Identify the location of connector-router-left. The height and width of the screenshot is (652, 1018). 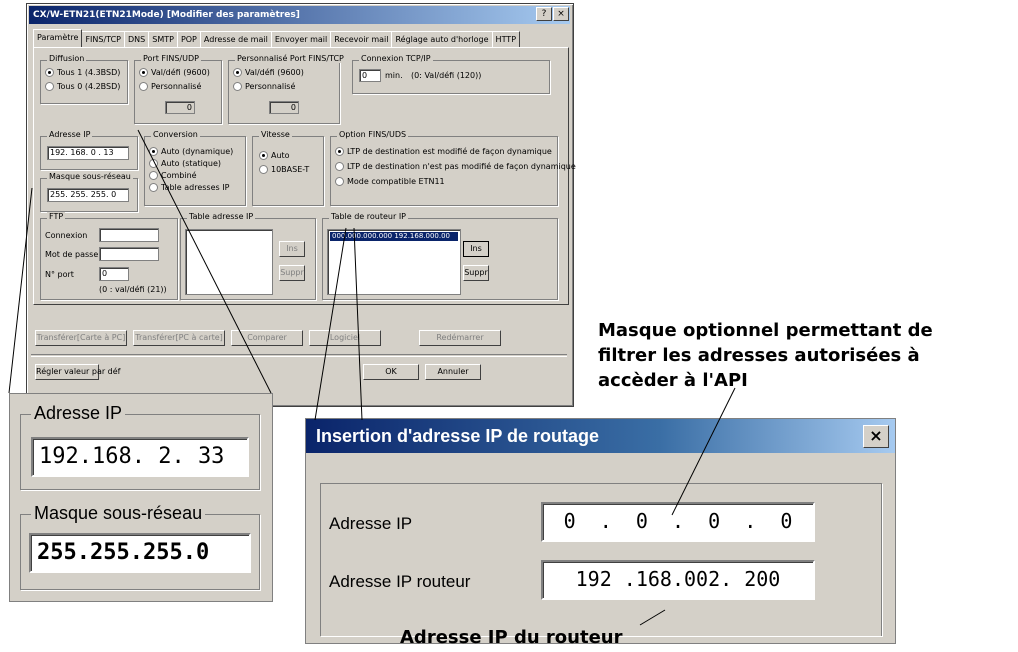
(330, 324).